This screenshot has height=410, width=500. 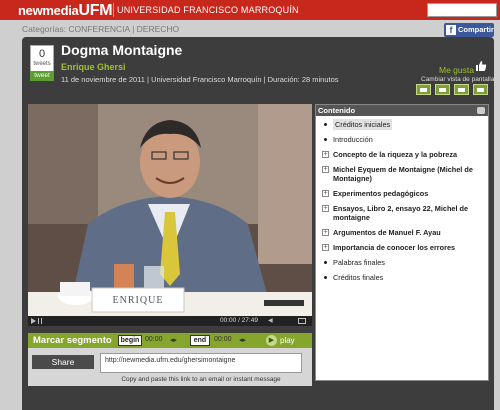 I want to click on search-input, so click(x=462, y=10).